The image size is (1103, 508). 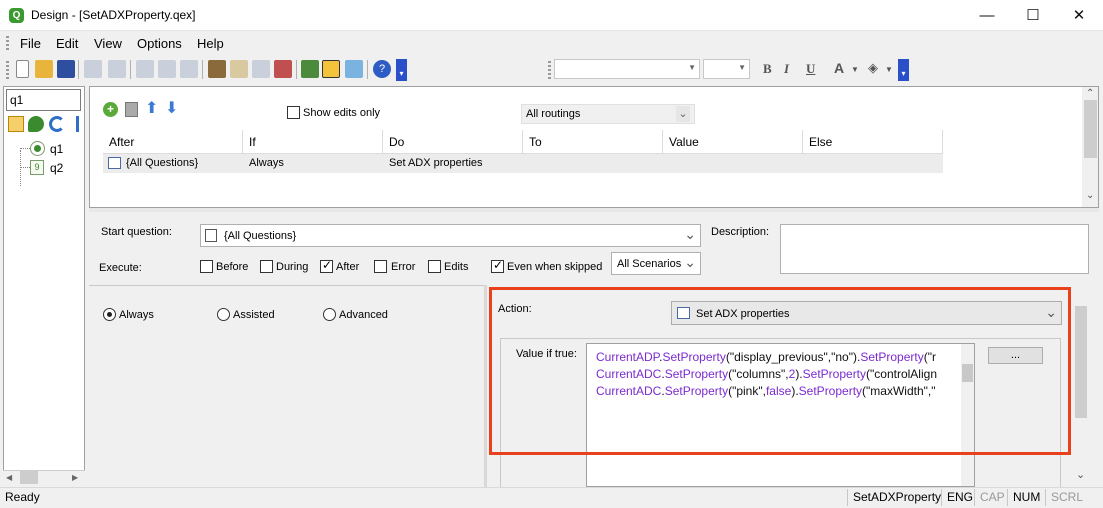 I want to click on checklist-icon, so click(x=310, y=69).